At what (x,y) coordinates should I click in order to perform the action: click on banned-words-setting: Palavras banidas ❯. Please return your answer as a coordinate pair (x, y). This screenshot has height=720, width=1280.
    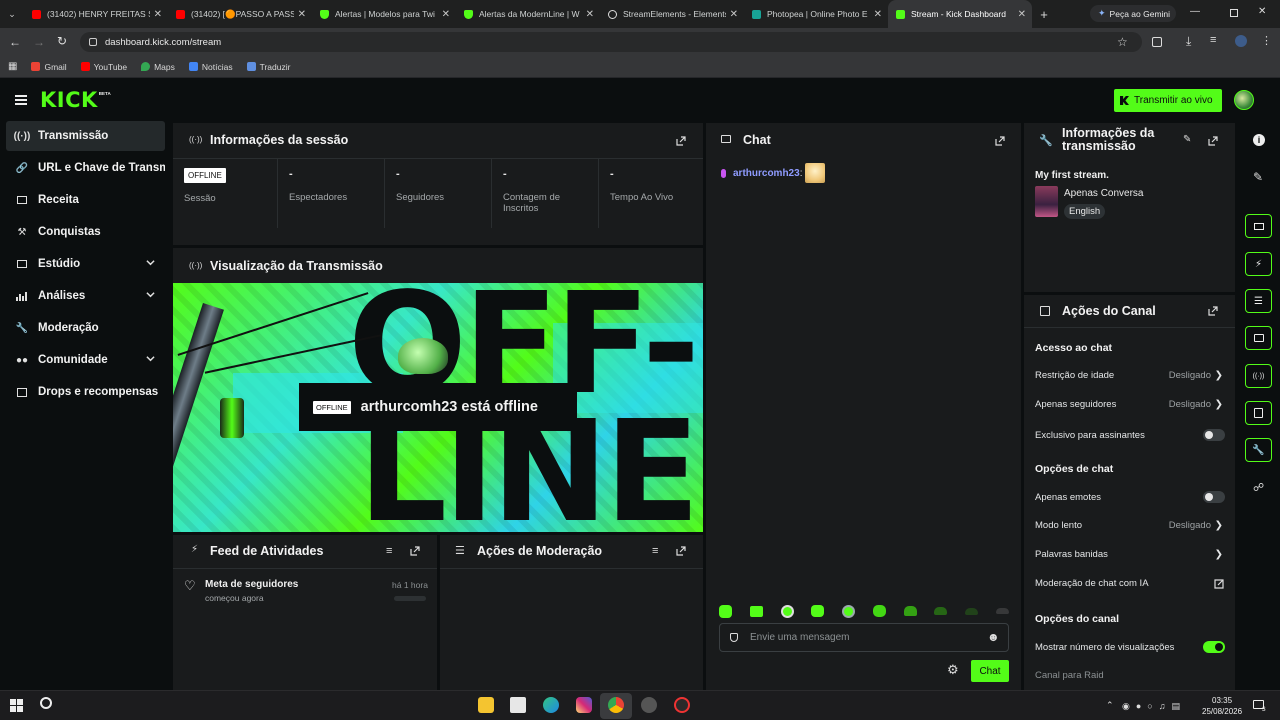
    Looking at the image, I should click on (1130, 554).